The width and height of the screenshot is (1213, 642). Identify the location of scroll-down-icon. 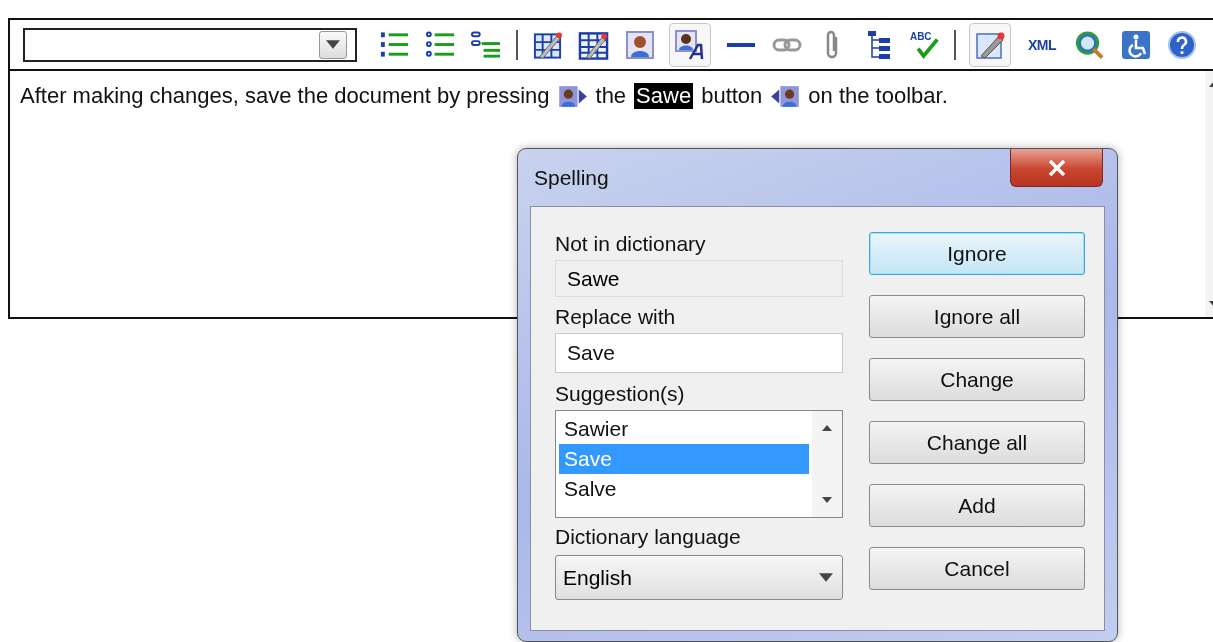
(827, 500).